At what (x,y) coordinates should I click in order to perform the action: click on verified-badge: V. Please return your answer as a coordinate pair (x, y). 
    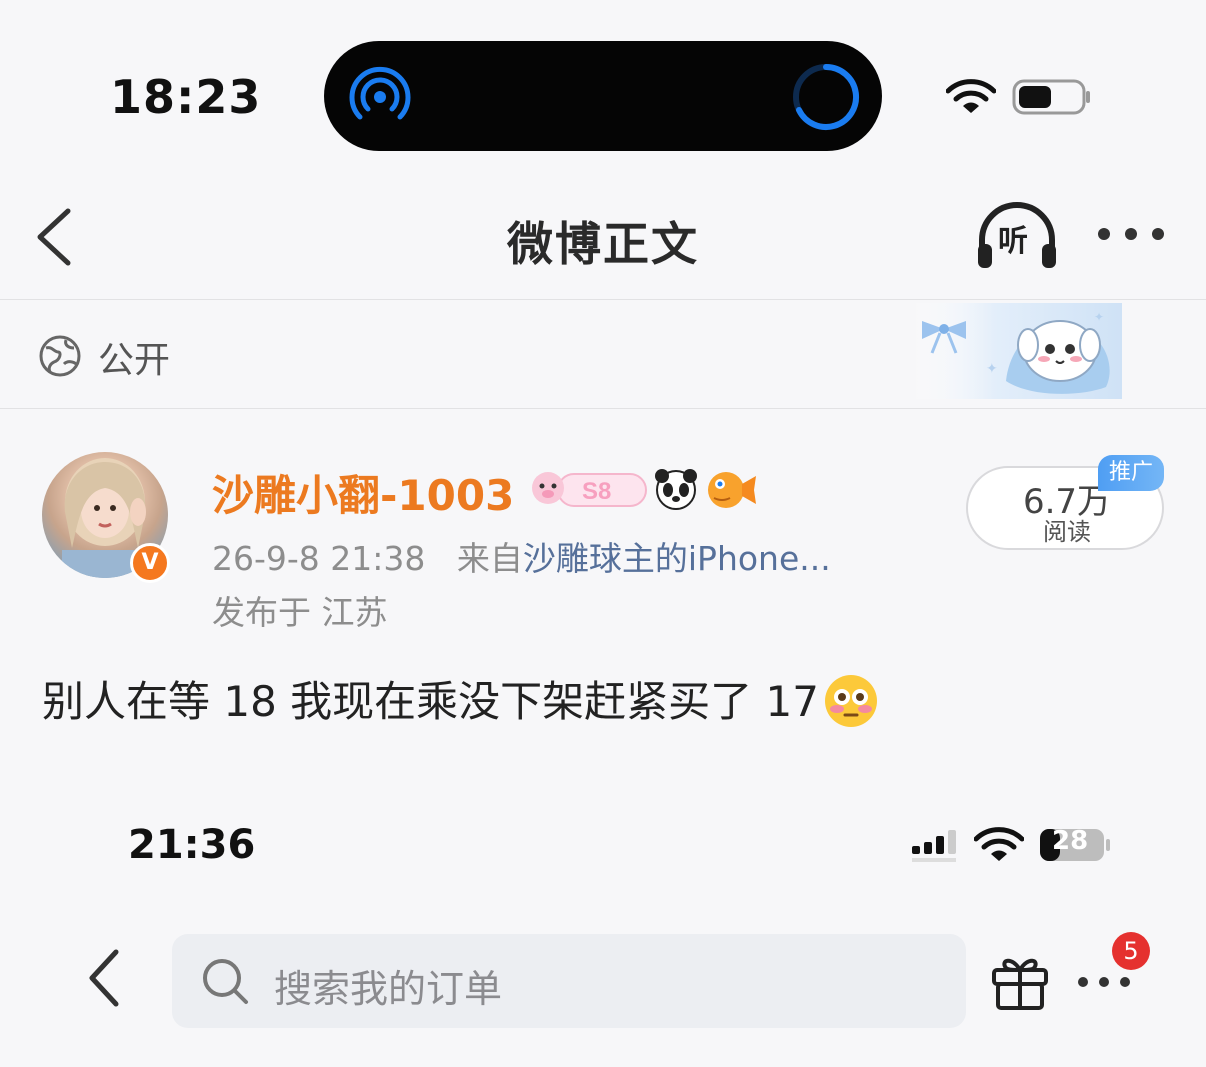
    Looking at the image, I should click on (150, 563).